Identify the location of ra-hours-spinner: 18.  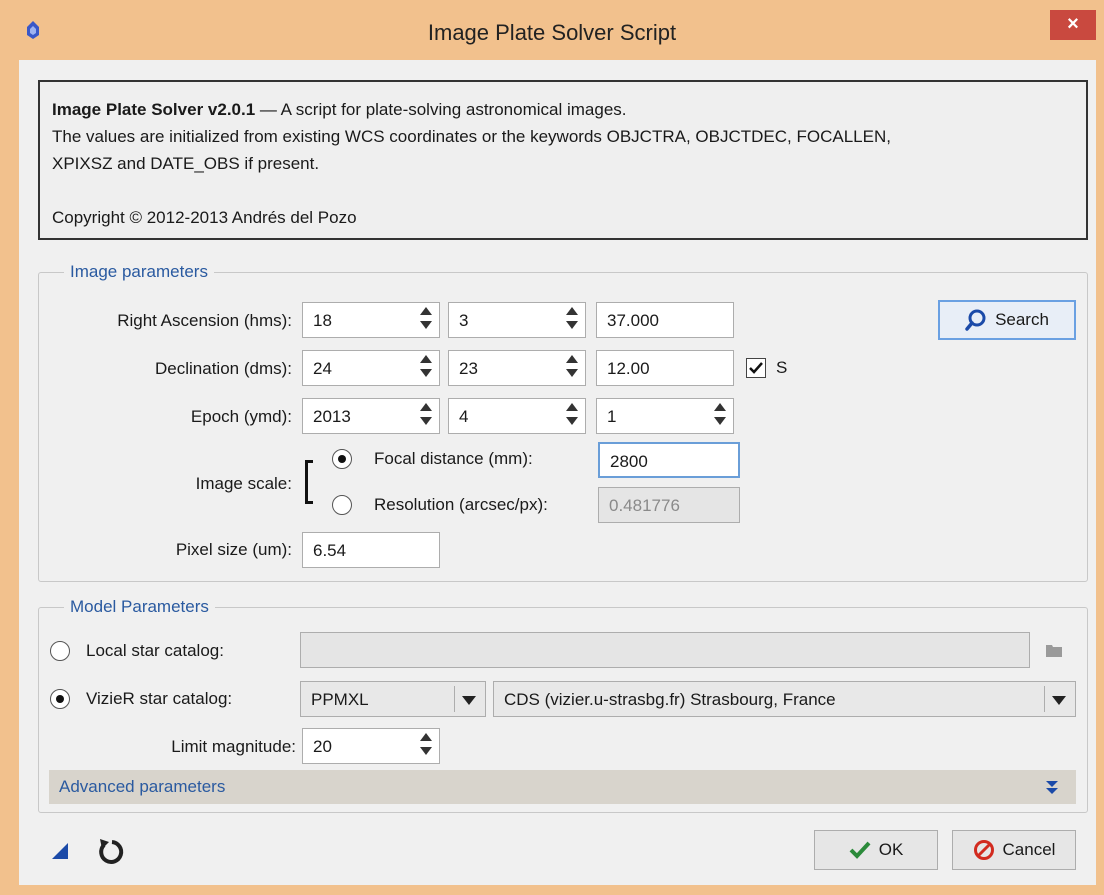
(371, 320).